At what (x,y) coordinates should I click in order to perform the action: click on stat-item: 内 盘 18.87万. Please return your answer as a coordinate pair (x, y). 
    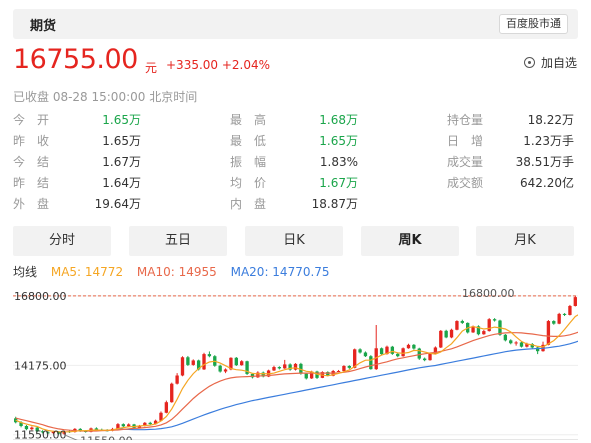
    Looking at the image, I should click on (294, 204).